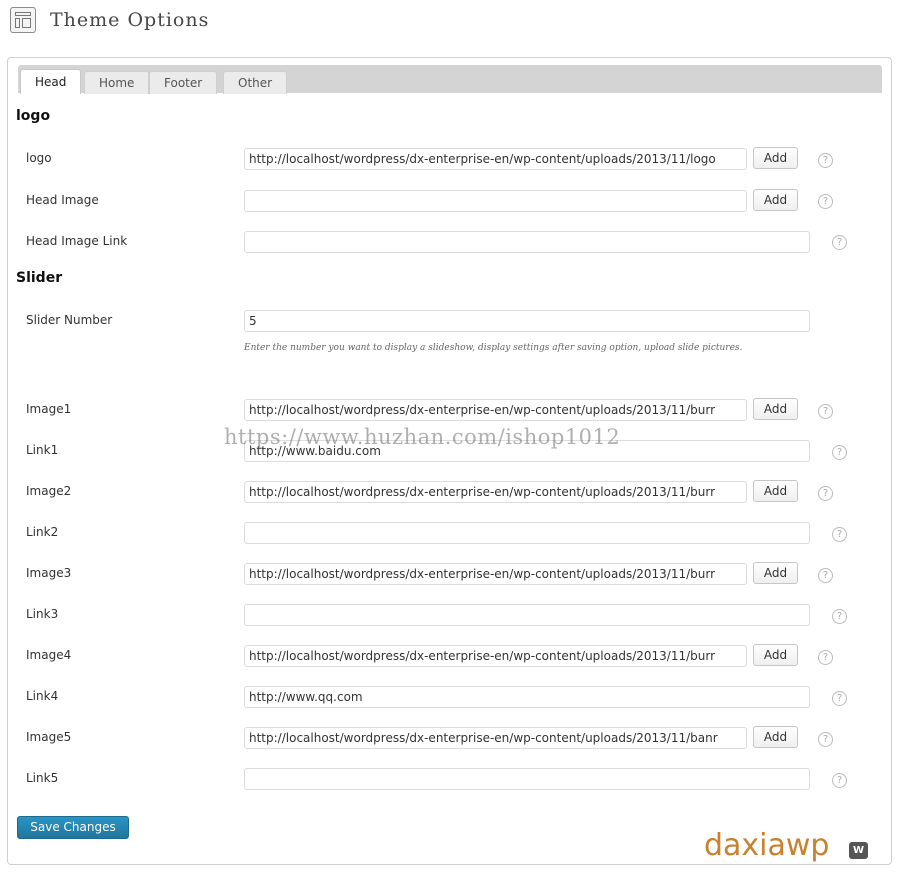  Describe the element at coordinates (527, 242) in the screenshot. I see `head-image-link-input` at that location.